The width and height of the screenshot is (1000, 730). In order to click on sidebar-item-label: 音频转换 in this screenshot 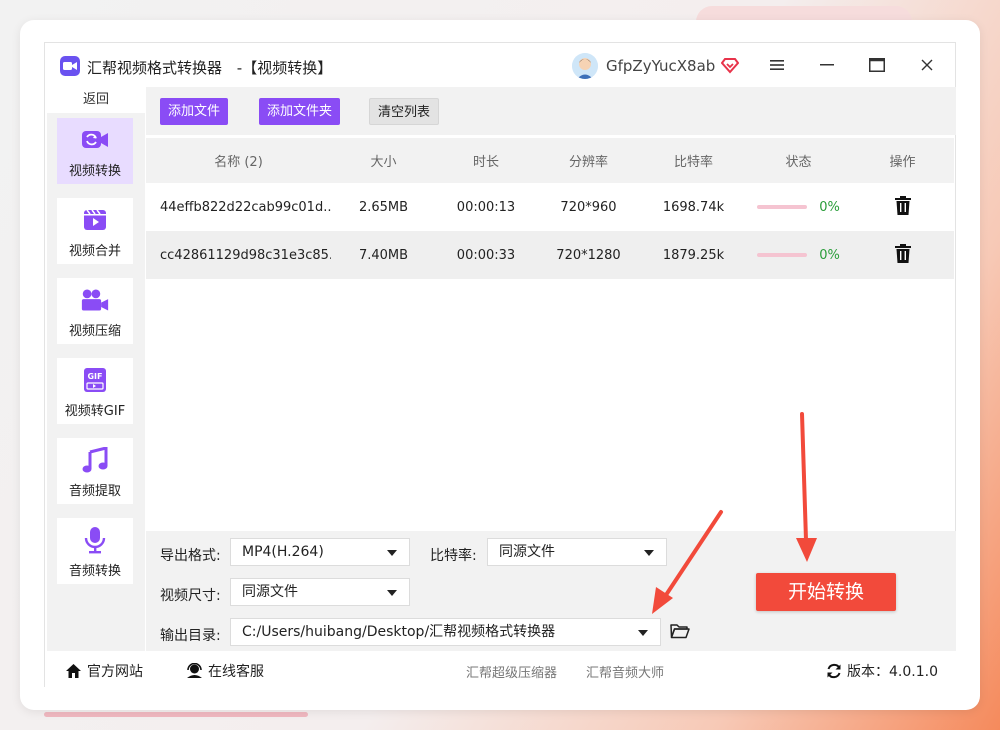, I will do `click(94, 571)`.